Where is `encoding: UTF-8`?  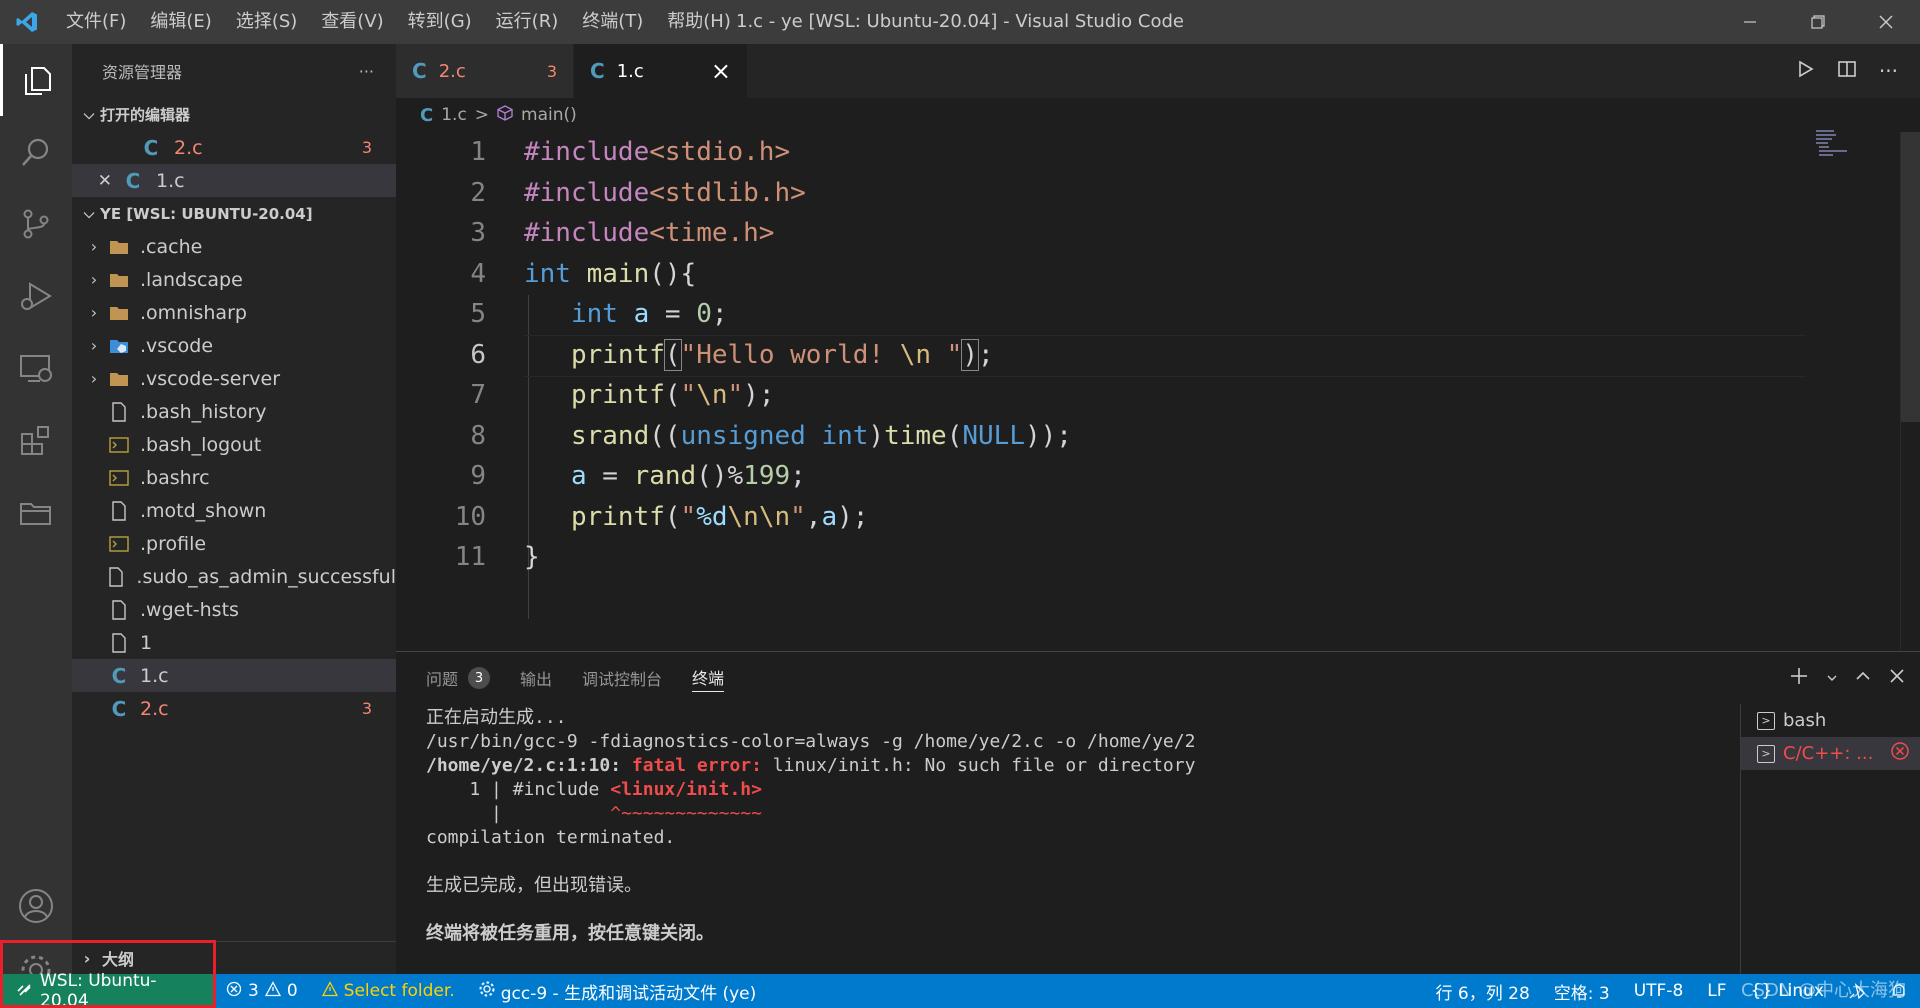 encoding: UTF-8 is located at coordinates (1659, 991).